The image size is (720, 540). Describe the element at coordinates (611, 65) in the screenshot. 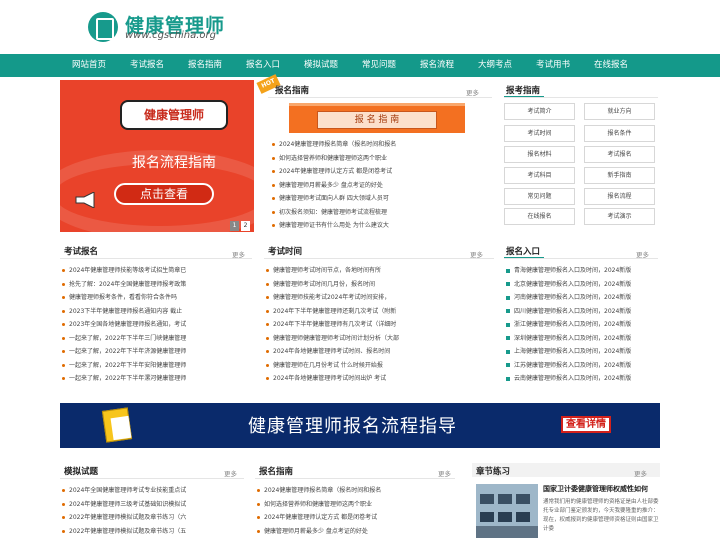

I see `nav-item-online-signup: 在线报名` at that location.